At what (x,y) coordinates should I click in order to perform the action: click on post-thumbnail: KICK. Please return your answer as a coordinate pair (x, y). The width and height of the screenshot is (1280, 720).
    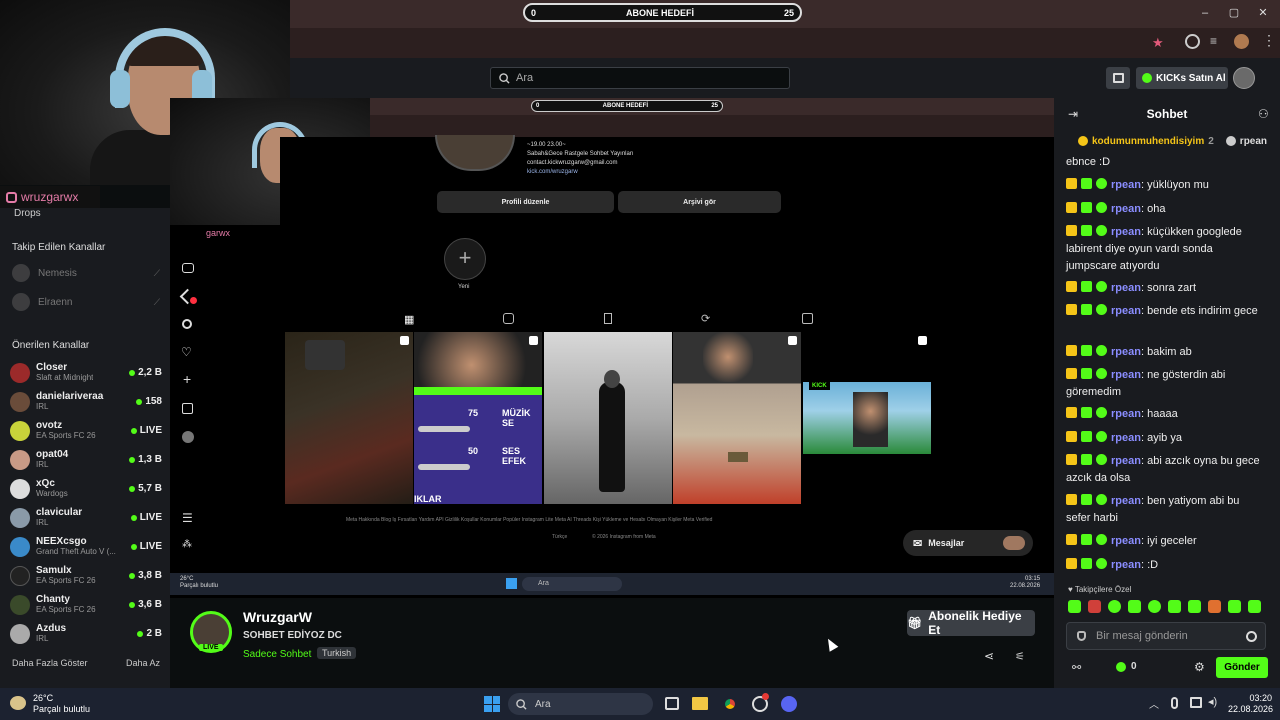
    Looking at the image, I should click on (867, 418).